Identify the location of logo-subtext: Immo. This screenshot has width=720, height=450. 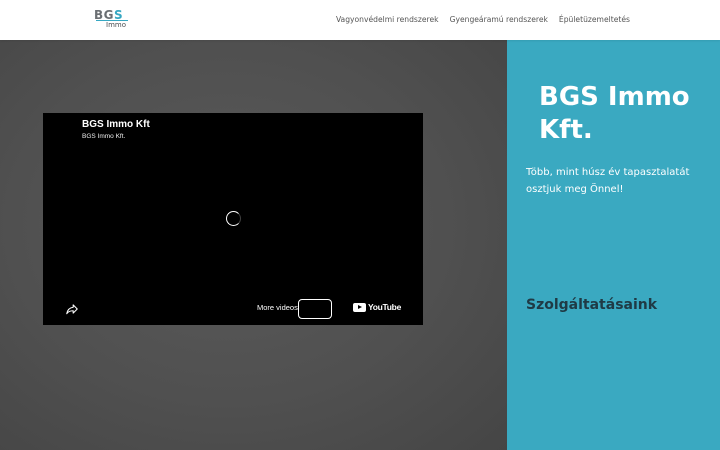
(116, 25).